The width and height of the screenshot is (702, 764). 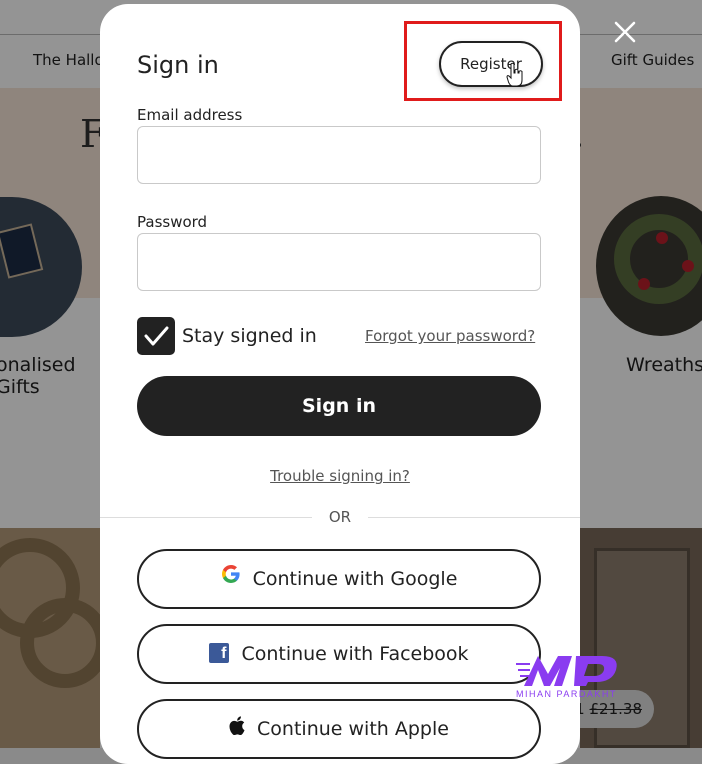 What do you see at coordinates (172, 222) in the screenshot?
I see `password-label: Password` at bounding box center [172, 222].